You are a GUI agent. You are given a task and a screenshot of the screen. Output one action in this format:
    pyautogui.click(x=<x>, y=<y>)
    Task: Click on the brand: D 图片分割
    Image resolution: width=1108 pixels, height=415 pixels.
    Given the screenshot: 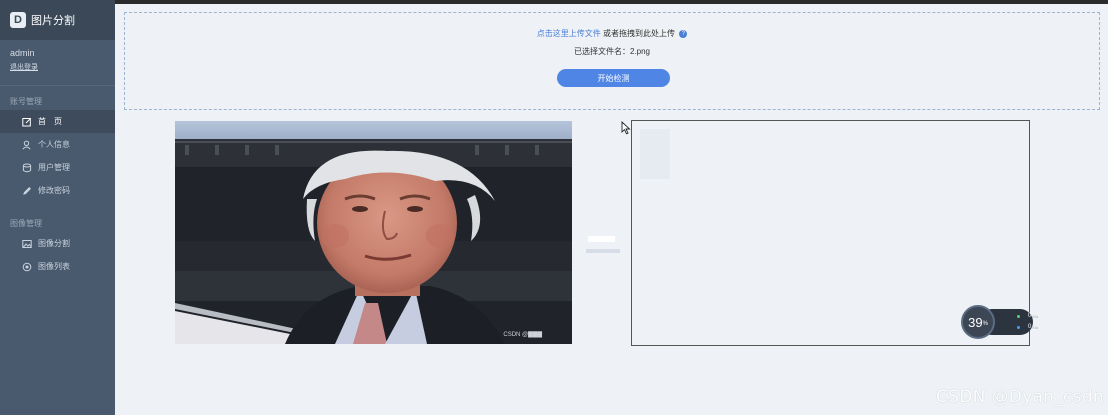 What is the action you would take?
    pyautogui.click(x=57, y=20)
    